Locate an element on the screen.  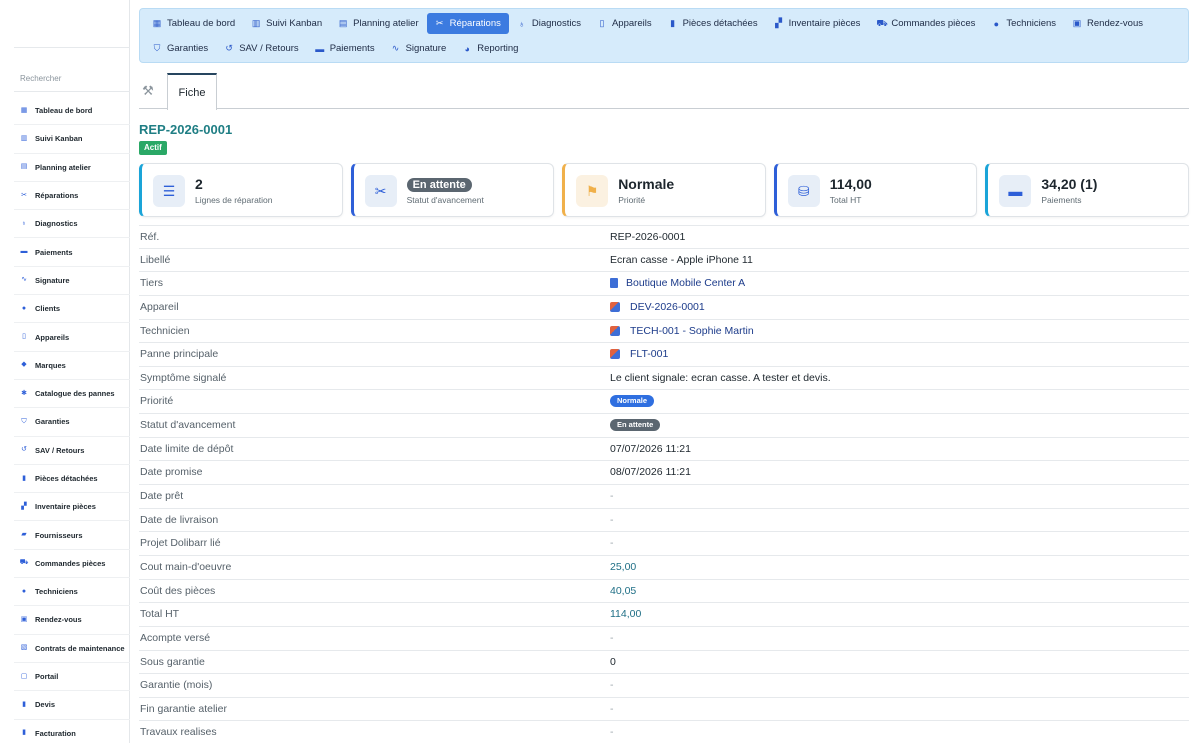
top-nav-item: ⛉ Garanties is located at coordinates (180, 48).